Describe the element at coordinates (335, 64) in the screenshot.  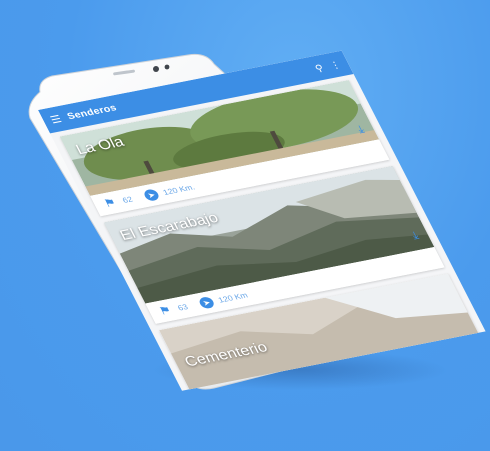
I see `more-icon: ⋮` at that location.